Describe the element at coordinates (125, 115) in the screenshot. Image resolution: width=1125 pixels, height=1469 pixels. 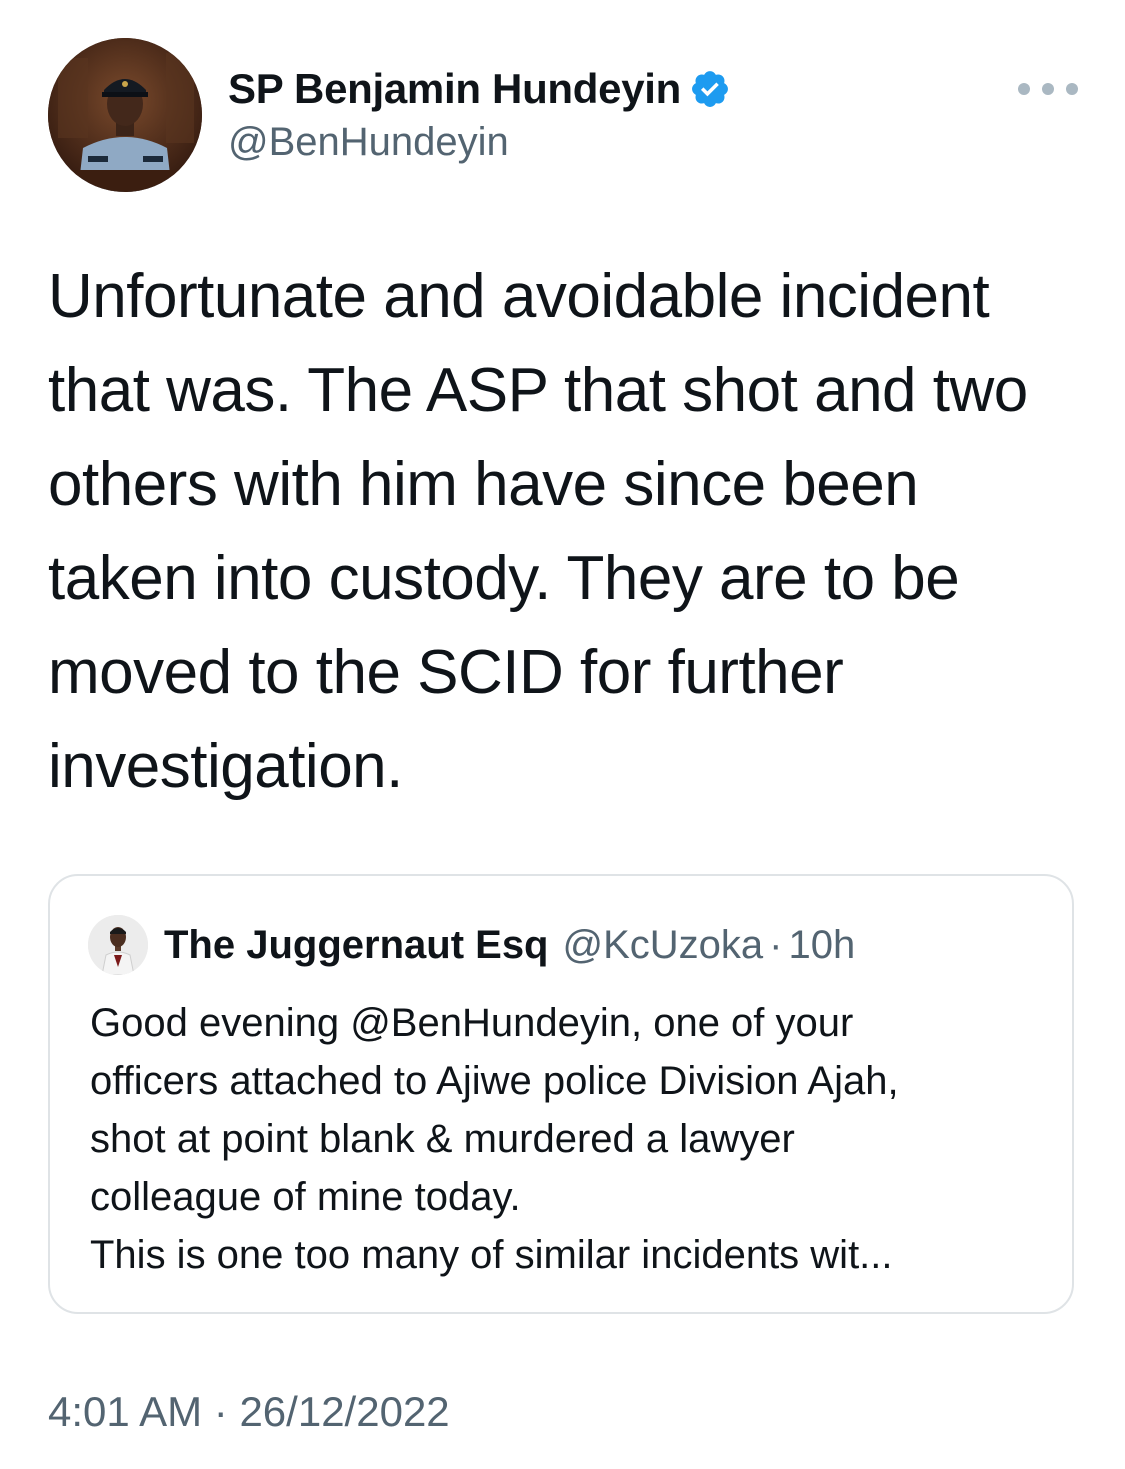
I see `author-avatar` at that location.